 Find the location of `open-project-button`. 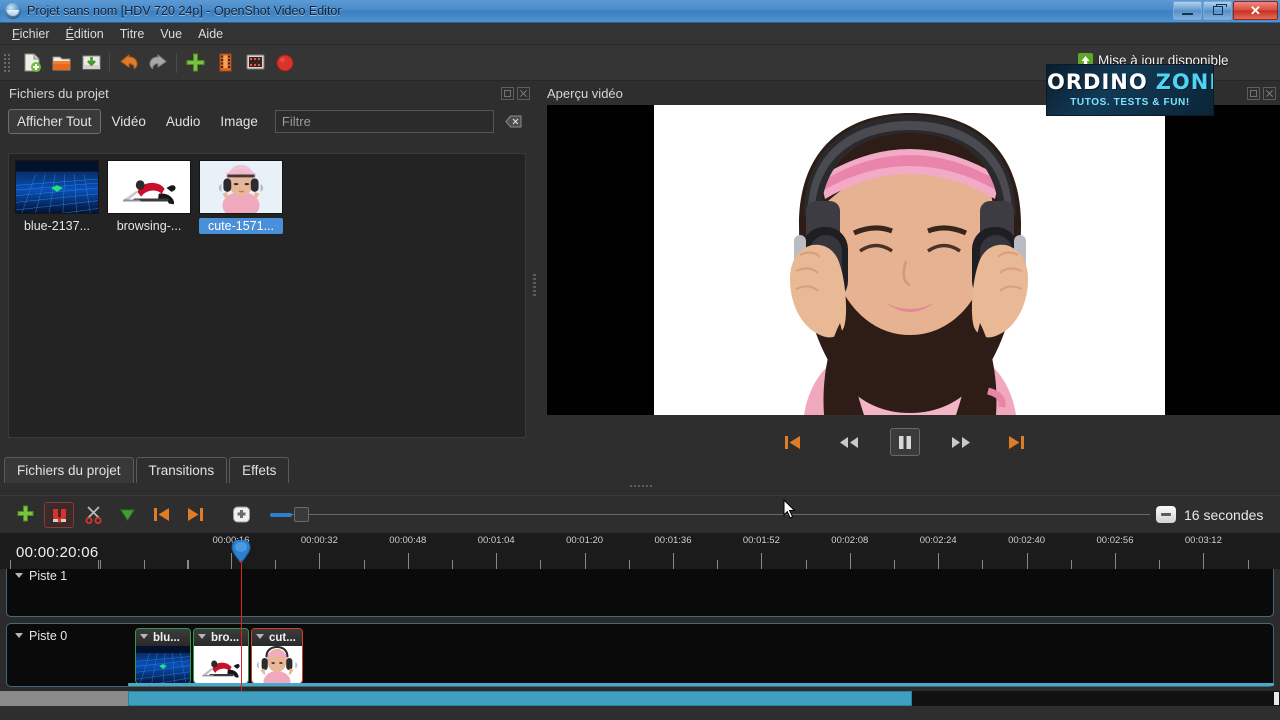

open-project-button is located at coordinates (61, 63).